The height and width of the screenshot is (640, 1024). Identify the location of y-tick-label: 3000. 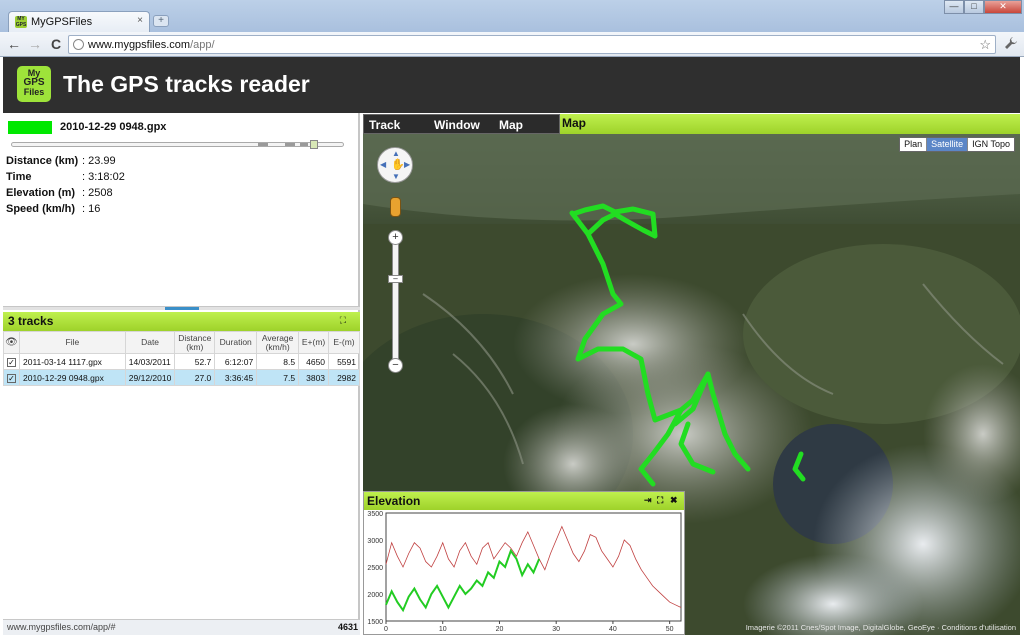
(375, 541).